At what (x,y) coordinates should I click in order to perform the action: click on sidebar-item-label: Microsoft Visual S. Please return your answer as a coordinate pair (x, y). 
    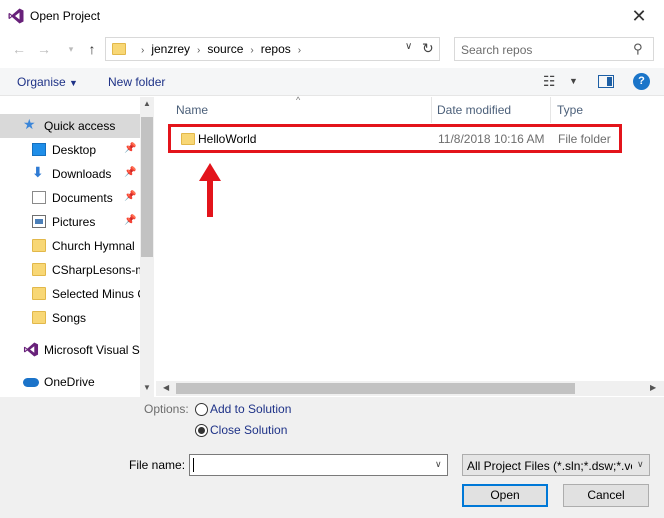
    Looking at the image, I should click on (92, 350).